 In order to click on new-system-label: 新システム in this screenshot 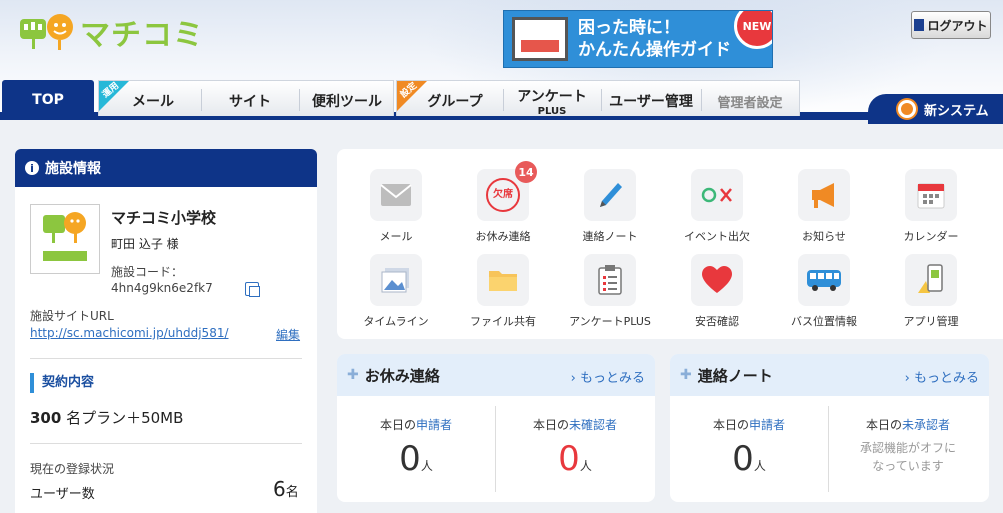, I will do `click(956, 111)`.